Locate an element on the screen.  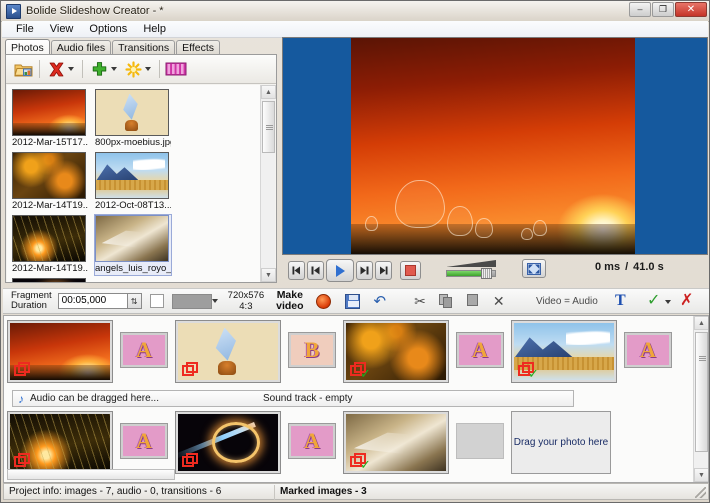
menu-view: View is located at coordinates (62, 29).